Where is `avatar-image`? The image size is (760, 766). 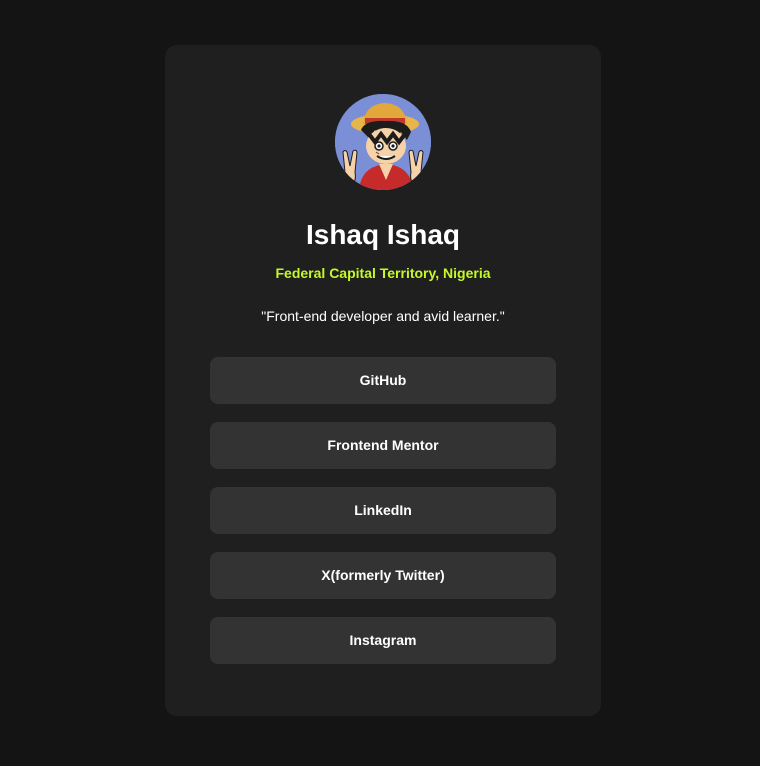 avatar-image is located at coordinates (383, 142).